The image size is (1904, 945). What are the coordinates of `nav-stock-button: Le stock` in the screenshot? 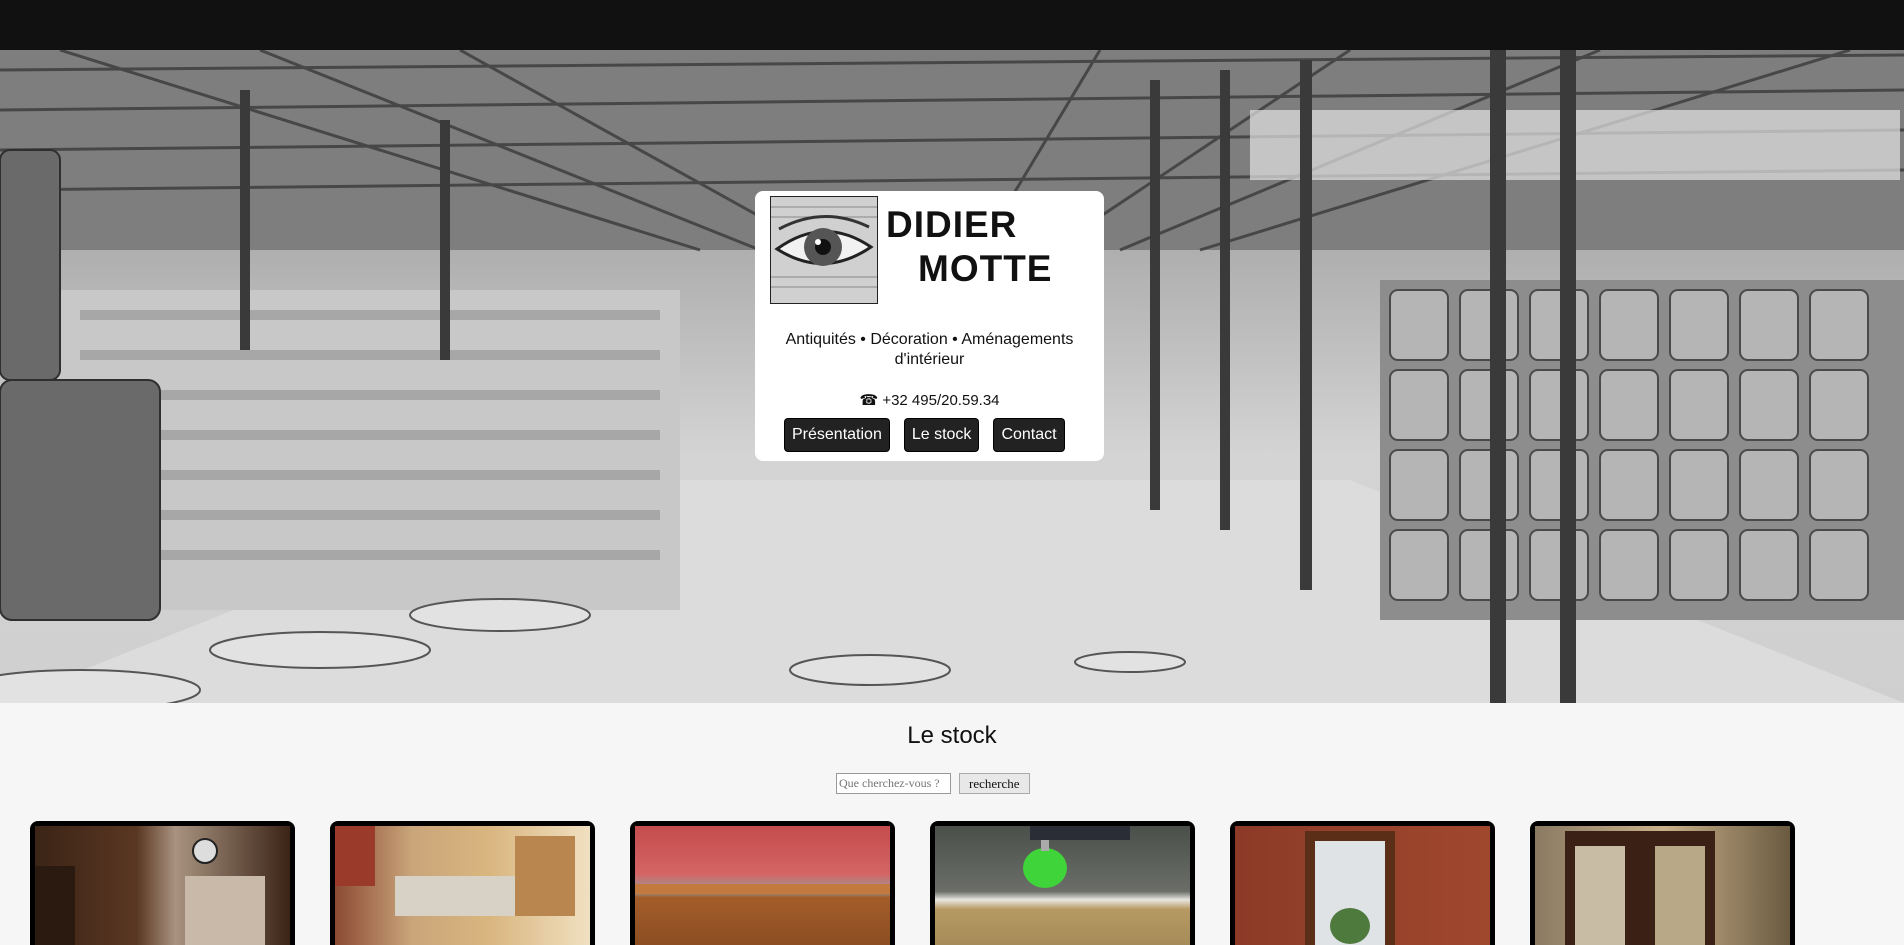 It's located at (941, 435).